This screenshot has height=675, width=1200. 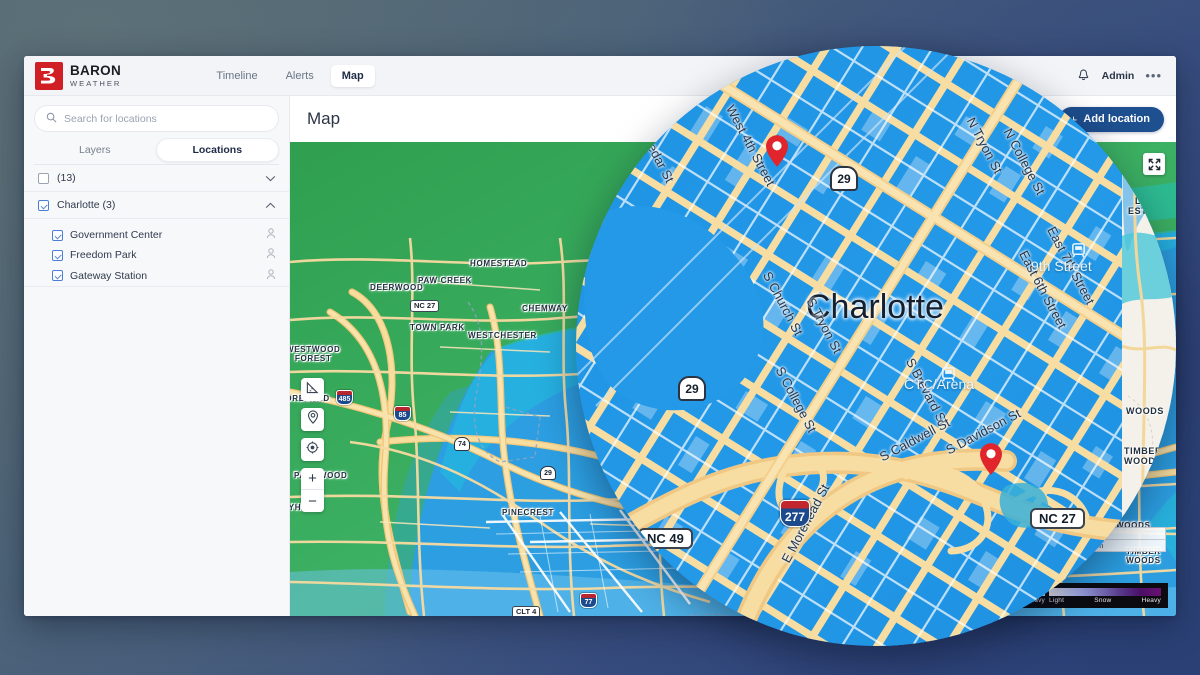 I want to click on map-pin-icon, so click(x=313, y=419).